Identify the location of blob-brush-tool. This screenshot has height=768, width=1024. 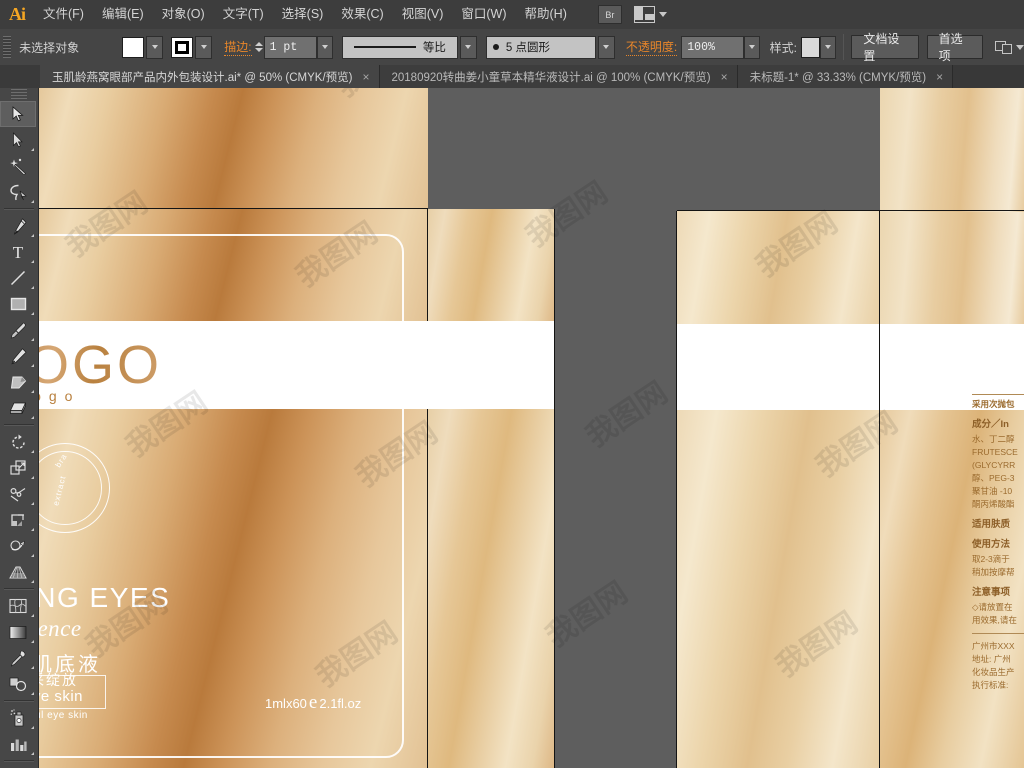
(18, 382).